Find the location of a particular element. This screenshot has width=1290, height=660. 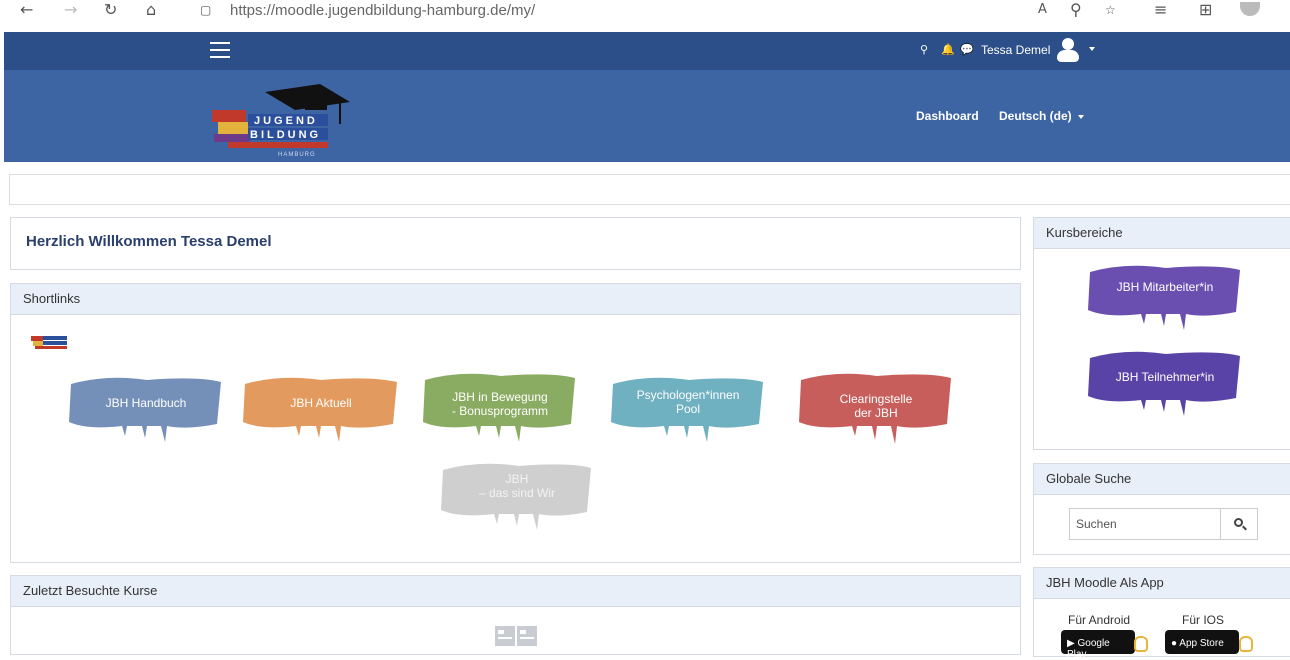

shortlink-jbh-bewegung: JBH in Bewegung - Bonusprogramm is located at coordinates (500, 406).